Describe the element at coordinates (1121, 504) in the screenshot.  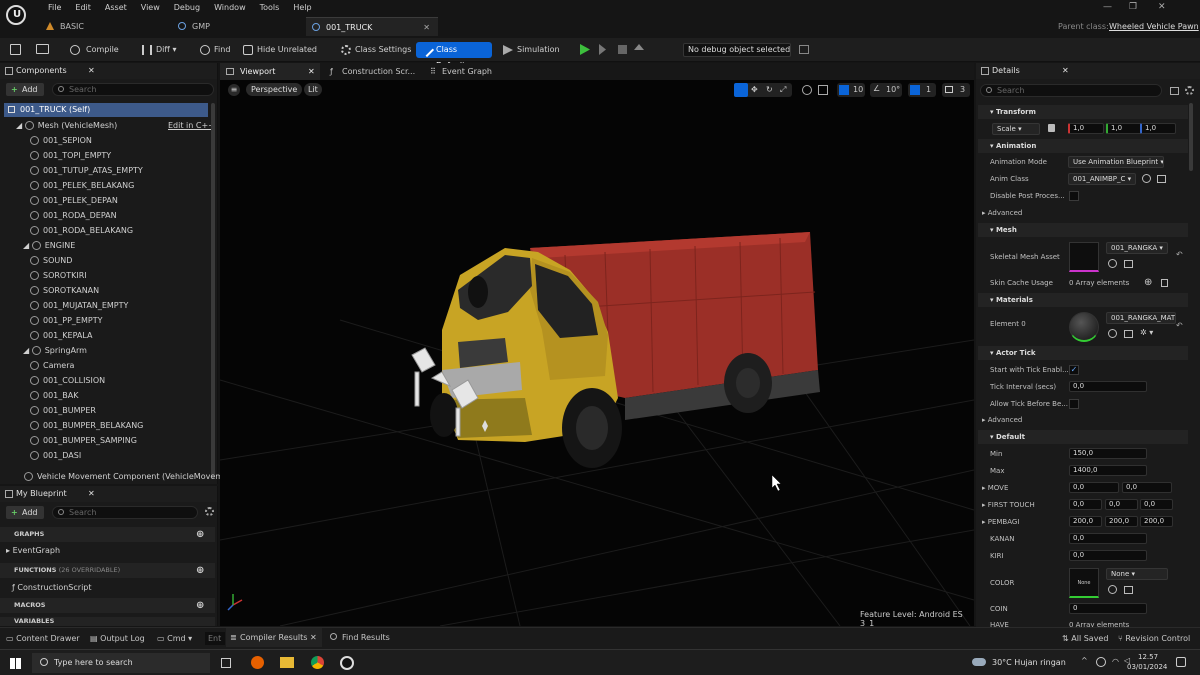
I see `first-touch-y-field: 0,0` at that location.